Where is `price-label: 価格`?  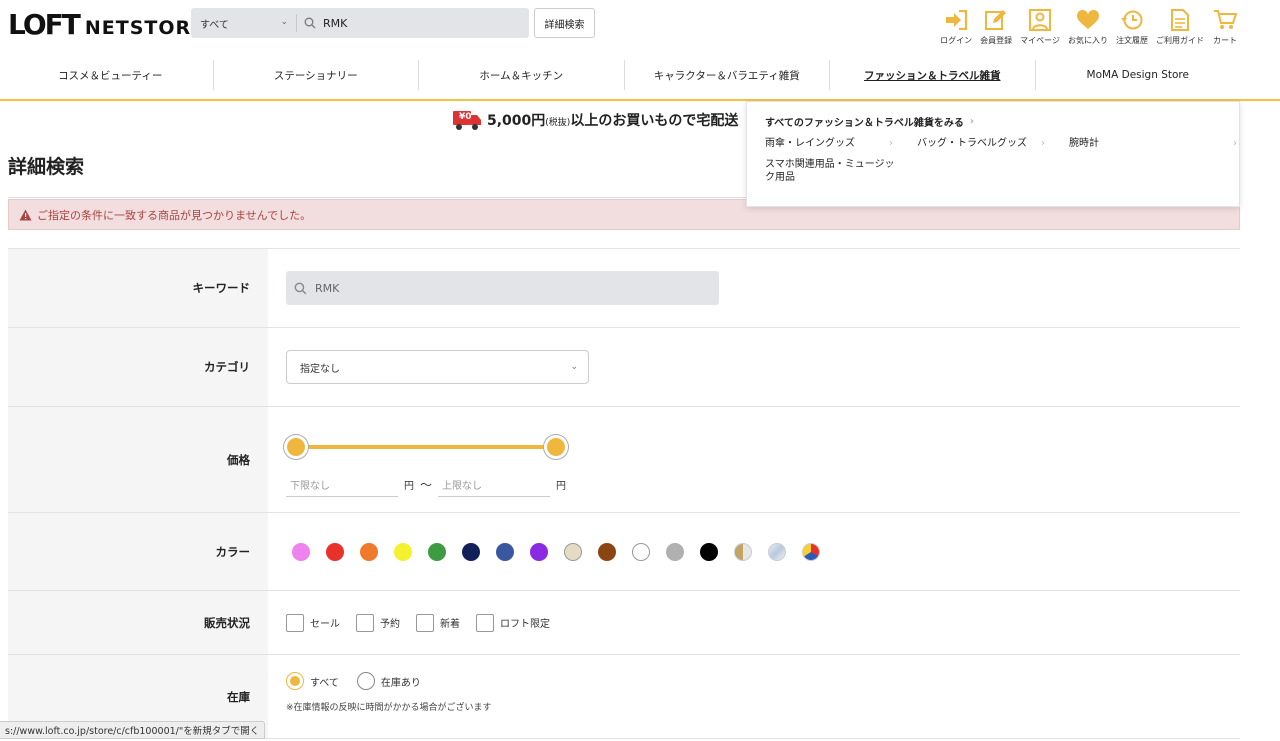 price-label: 価格 is located at coordinates (138, 459).